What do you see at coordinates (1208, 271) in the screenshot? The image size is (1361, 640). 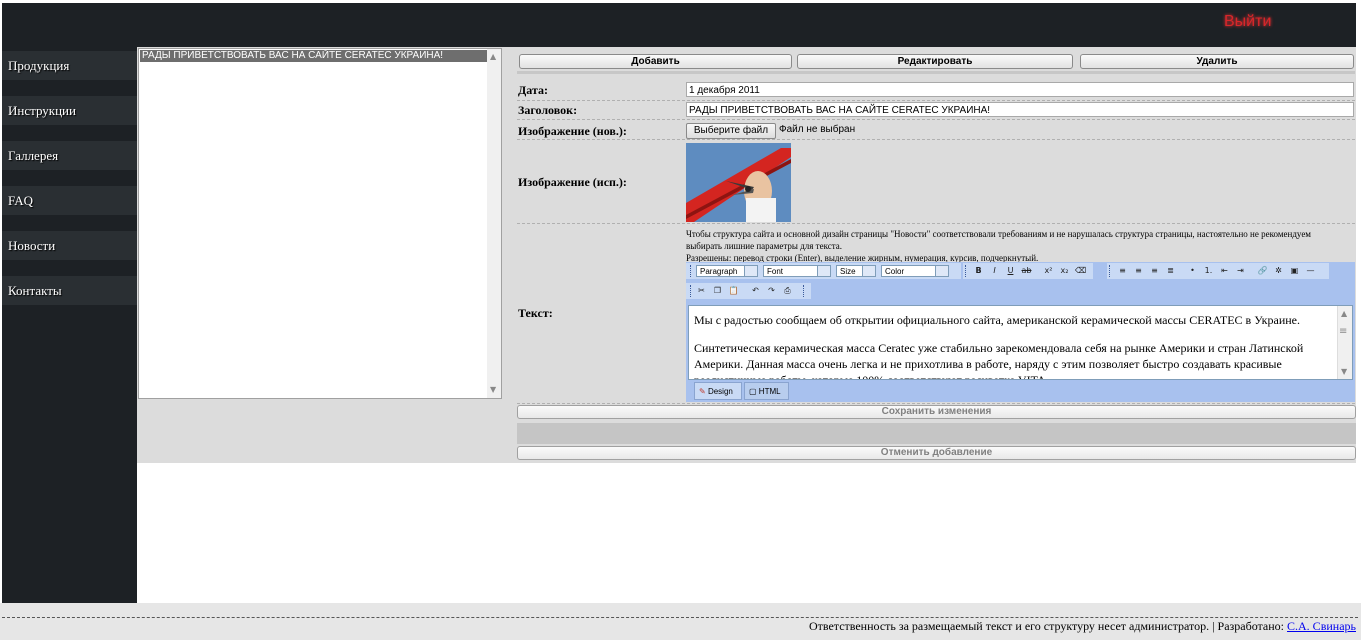 I see `numbered-list-icon: 1.` at bounding box center [1208, 271].